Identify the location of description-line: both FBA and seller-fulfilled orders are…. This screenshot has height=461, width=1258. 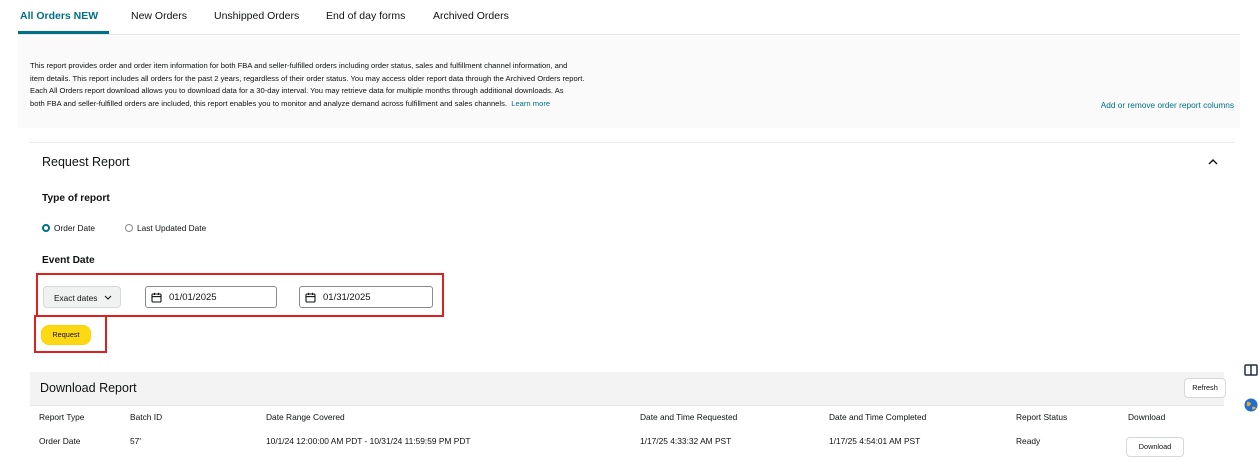
(430, 104).